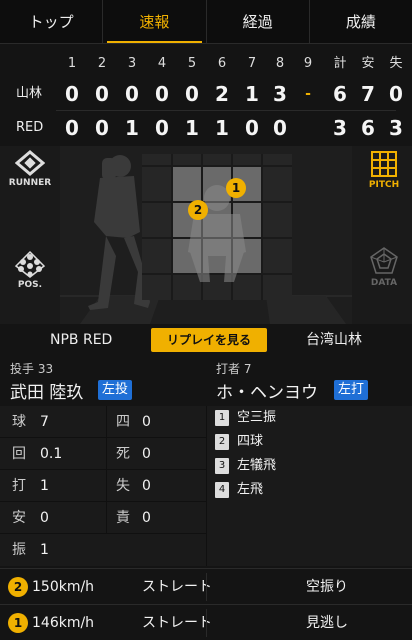 The height and width of the screenshot is (640, 412). I want to click on tab-stats: 成績, so click(361, 21).